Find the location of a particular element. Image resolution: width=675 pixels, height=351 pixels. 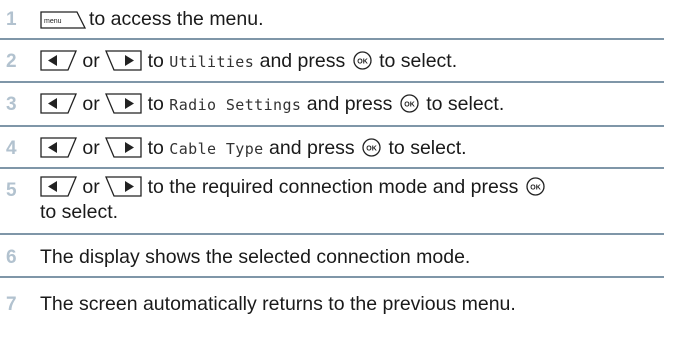

step-1: 1 menu to access the menu. is located at coordinates (332, 20).